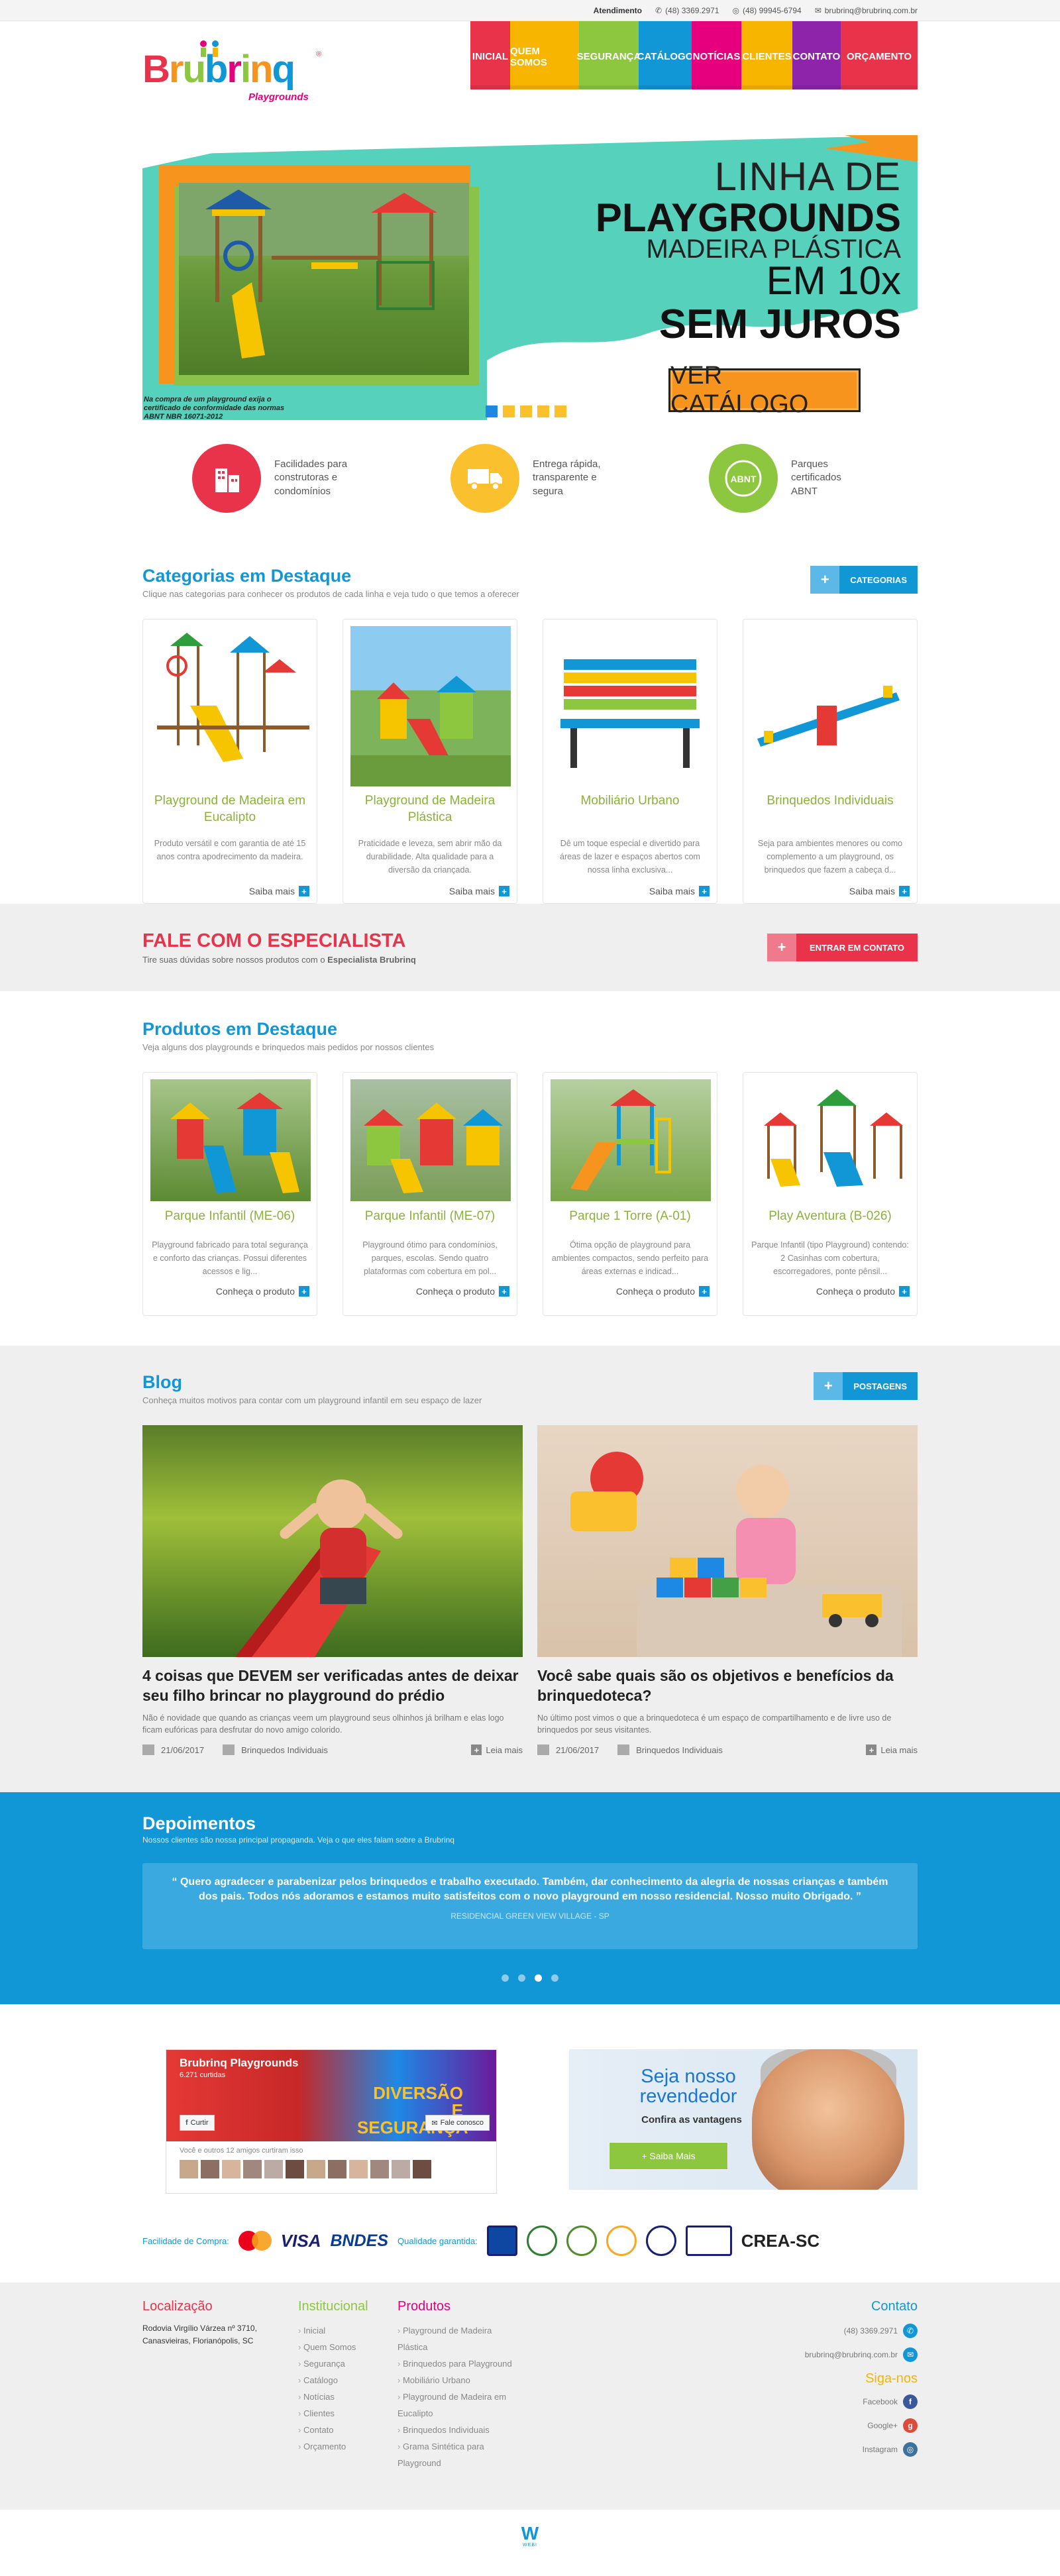 This screenshot has height=2576, width=1060. Describe the element at coordinates (348, 2413) in the screenshot. I see `footer-link: Clientes` at that location.